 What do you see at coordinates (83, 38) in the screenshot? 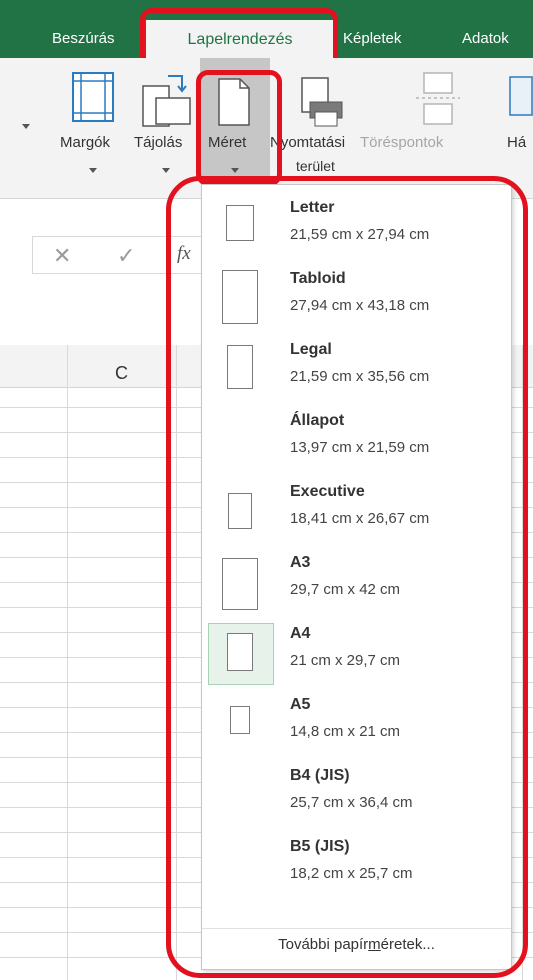
I see `tab-insert: Beszúrás` at bounding box center [83, 38].